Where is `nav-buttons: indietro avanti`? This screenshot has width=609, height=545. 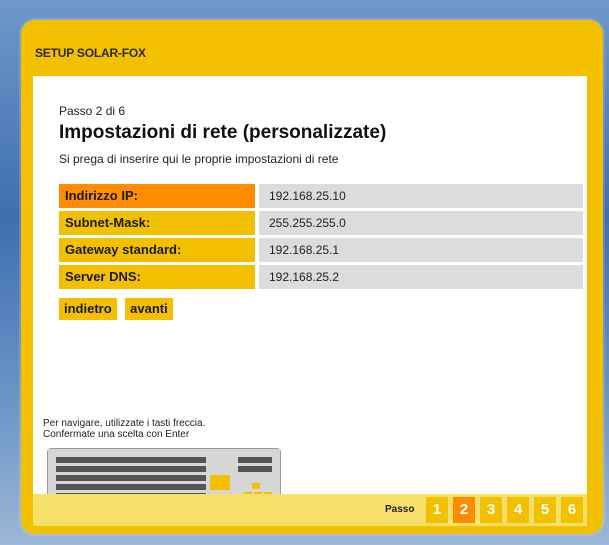
nav-buttons: indietro avanti is located at coordinates (118, 309).